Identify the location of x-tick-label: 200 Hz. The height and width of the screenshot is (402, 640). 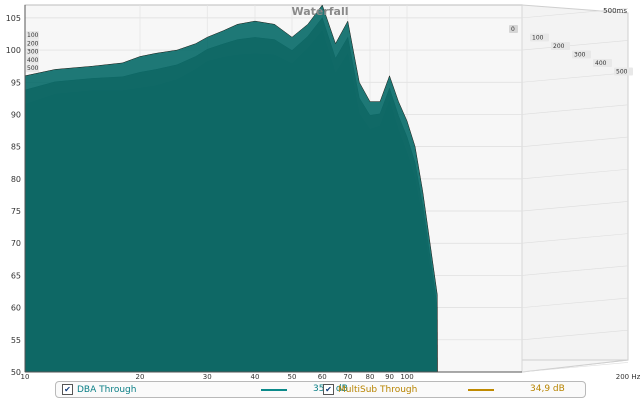
(628, 376).